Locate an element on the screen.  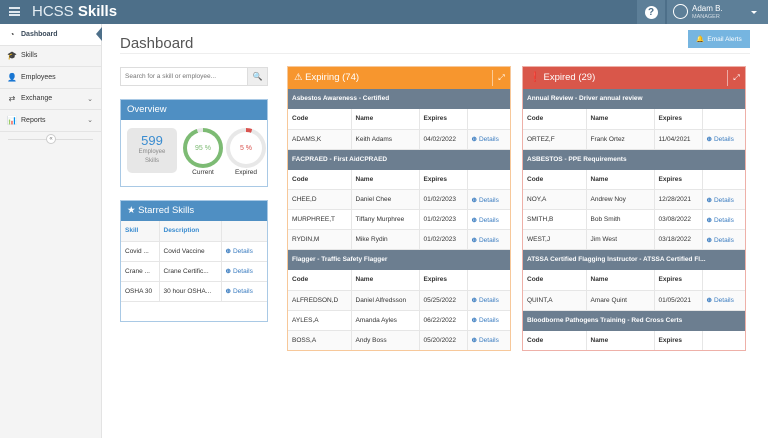
current-gauge: 95 % is located at coordinates (203, 148).